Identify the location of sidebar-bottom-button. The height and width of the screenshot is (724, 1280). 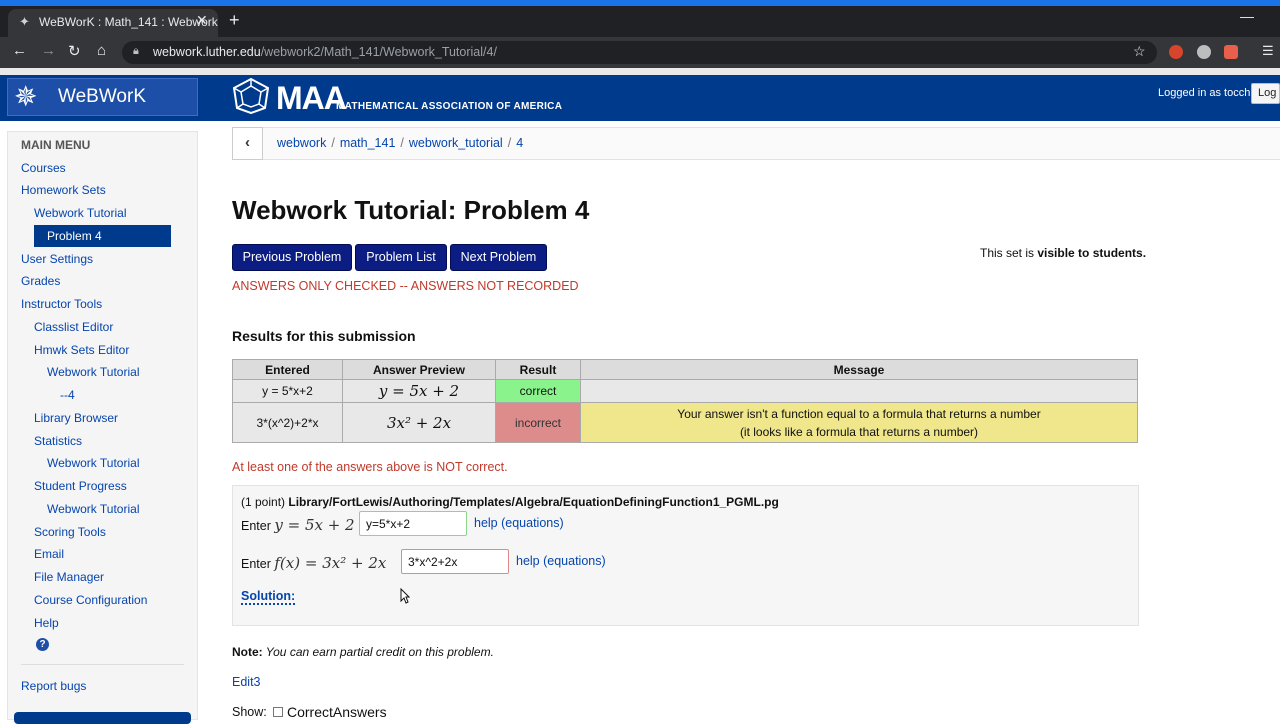
(102, 718).